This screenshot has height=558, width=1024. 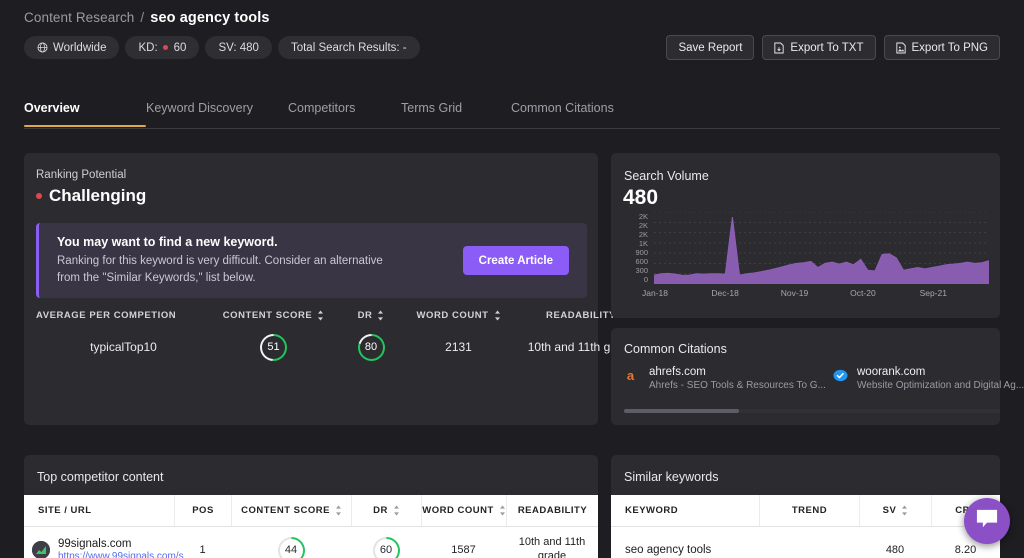 I want to click on tab-competitors: Competitors, so click(x=344, y=110).